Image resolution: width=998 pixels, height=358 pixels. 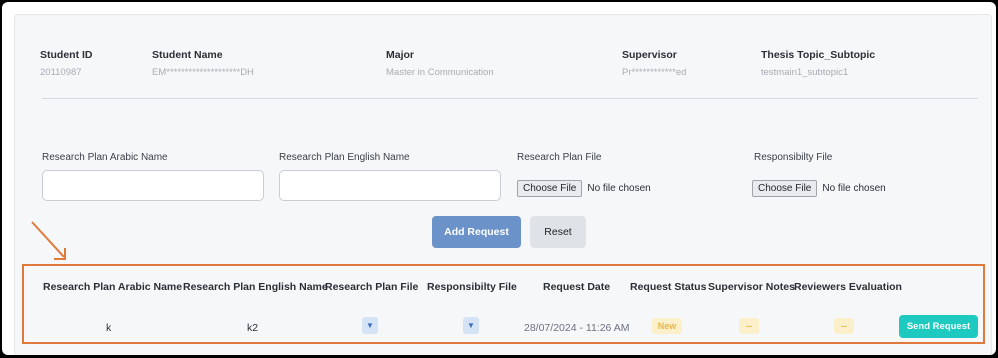 I want to click on send-request-button: Send Request, so click(x=938, y=326).